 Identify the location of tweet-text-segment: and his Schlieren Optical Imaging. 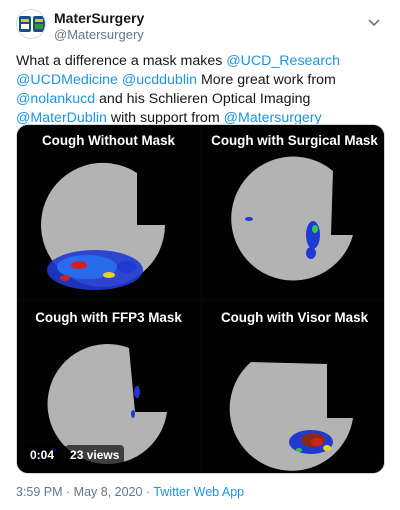
(203, 99).